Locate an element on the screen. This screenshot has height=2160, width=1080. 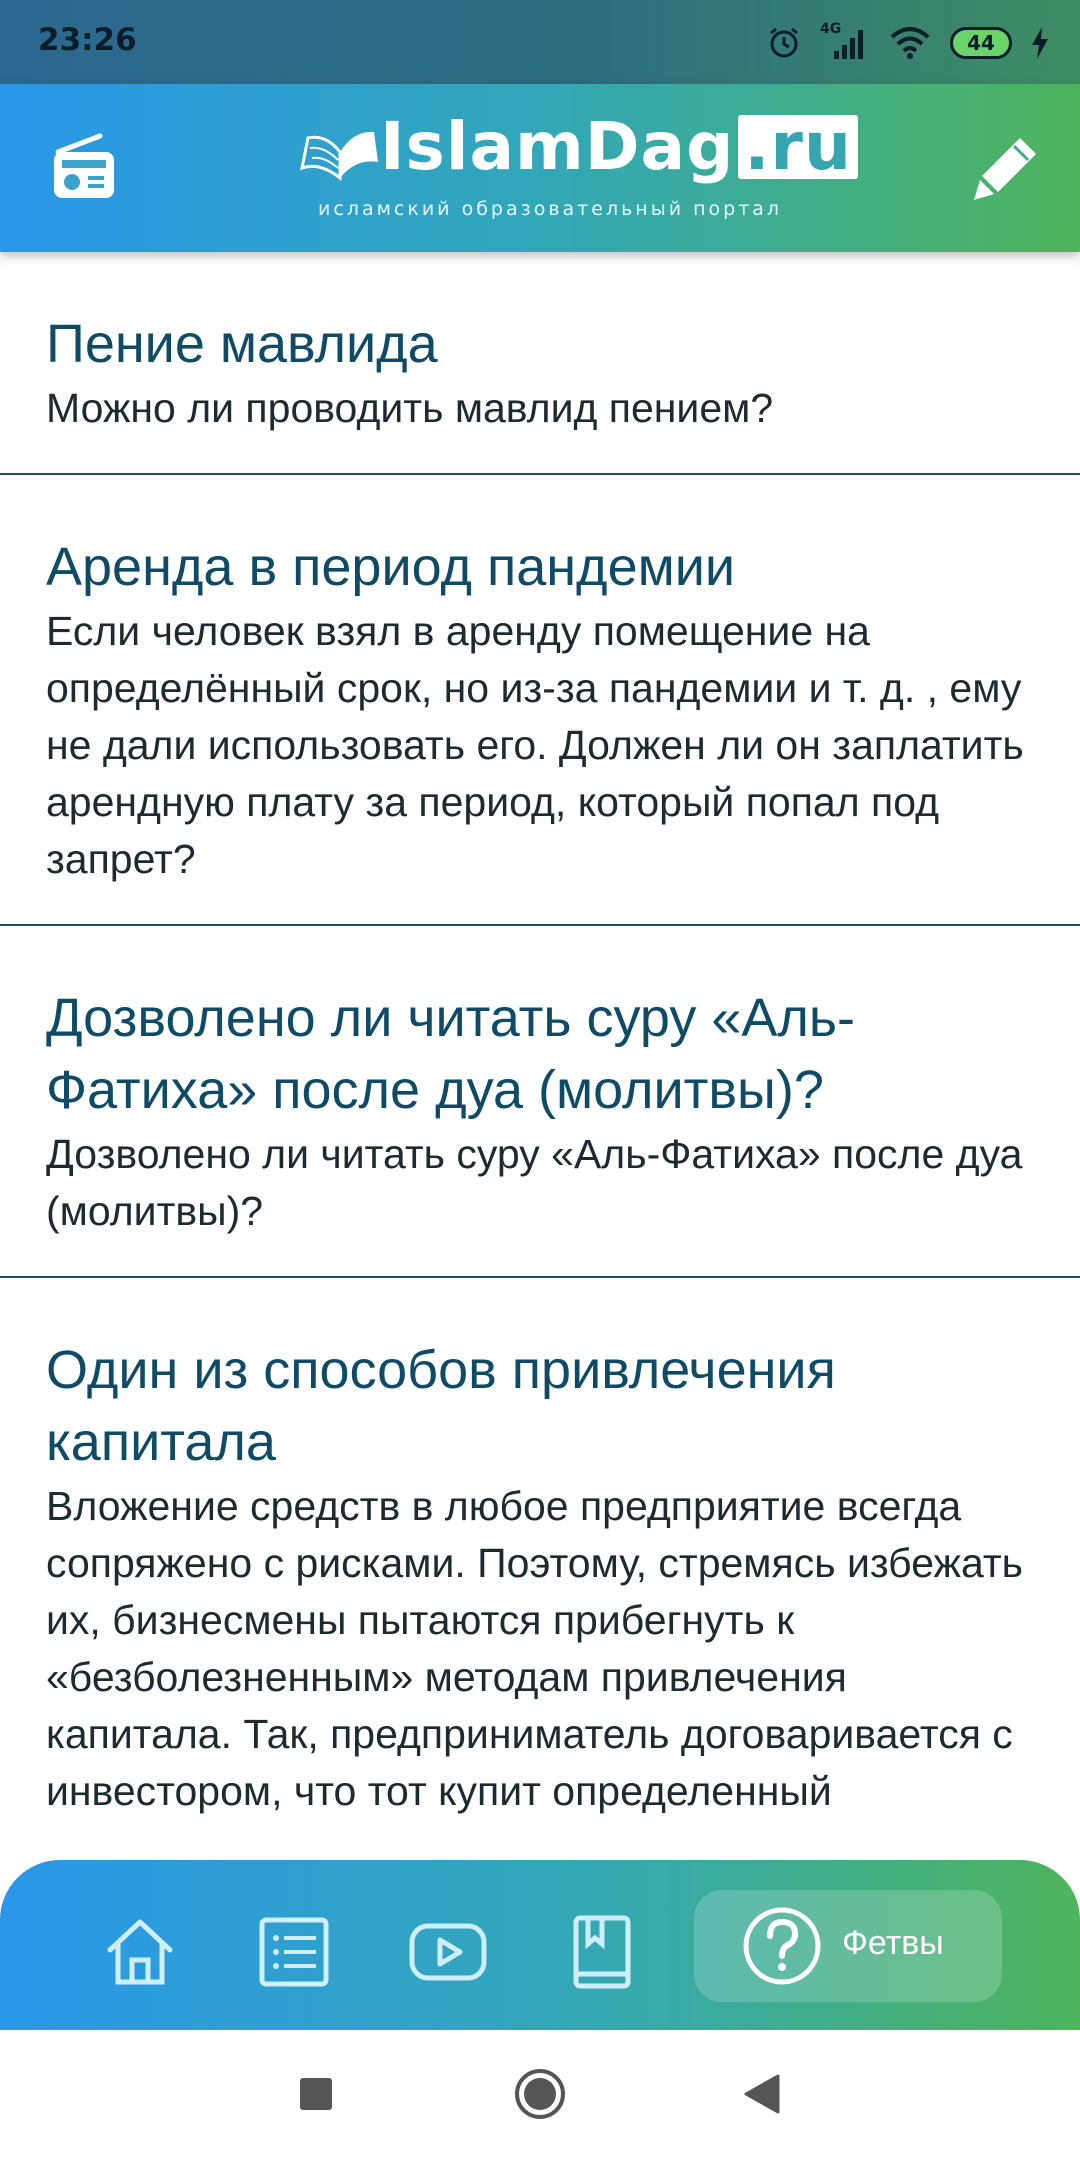
item-title: Один из способов привлечения капитала is located at coordinates (441, 1406).